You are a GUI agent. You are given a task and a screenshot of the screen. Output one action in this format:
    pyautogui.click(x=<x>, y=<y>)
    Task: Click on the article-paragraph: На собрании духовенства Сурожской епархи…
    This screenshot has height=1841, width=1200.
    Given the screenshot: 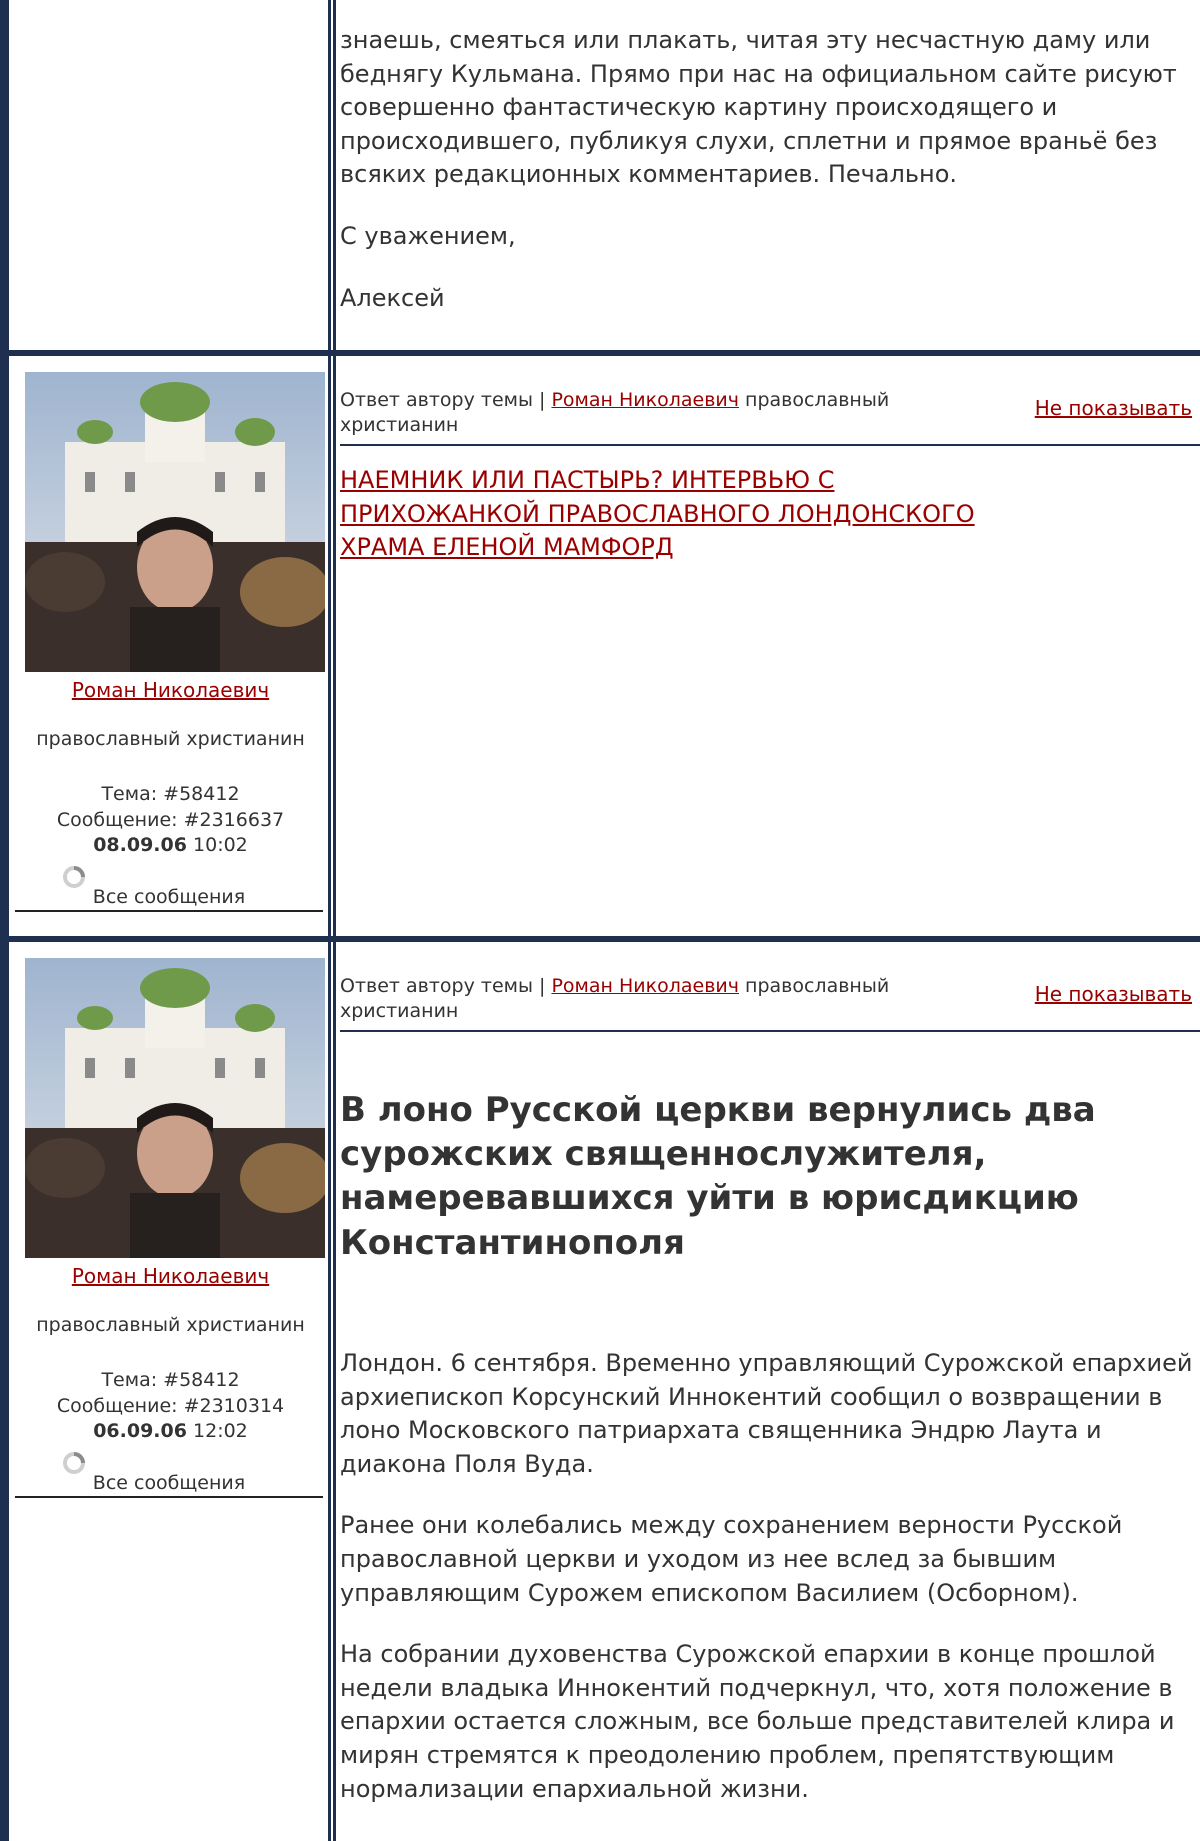 What is the action you would take?
    pyautogui.click(x=757, y=1721)
    